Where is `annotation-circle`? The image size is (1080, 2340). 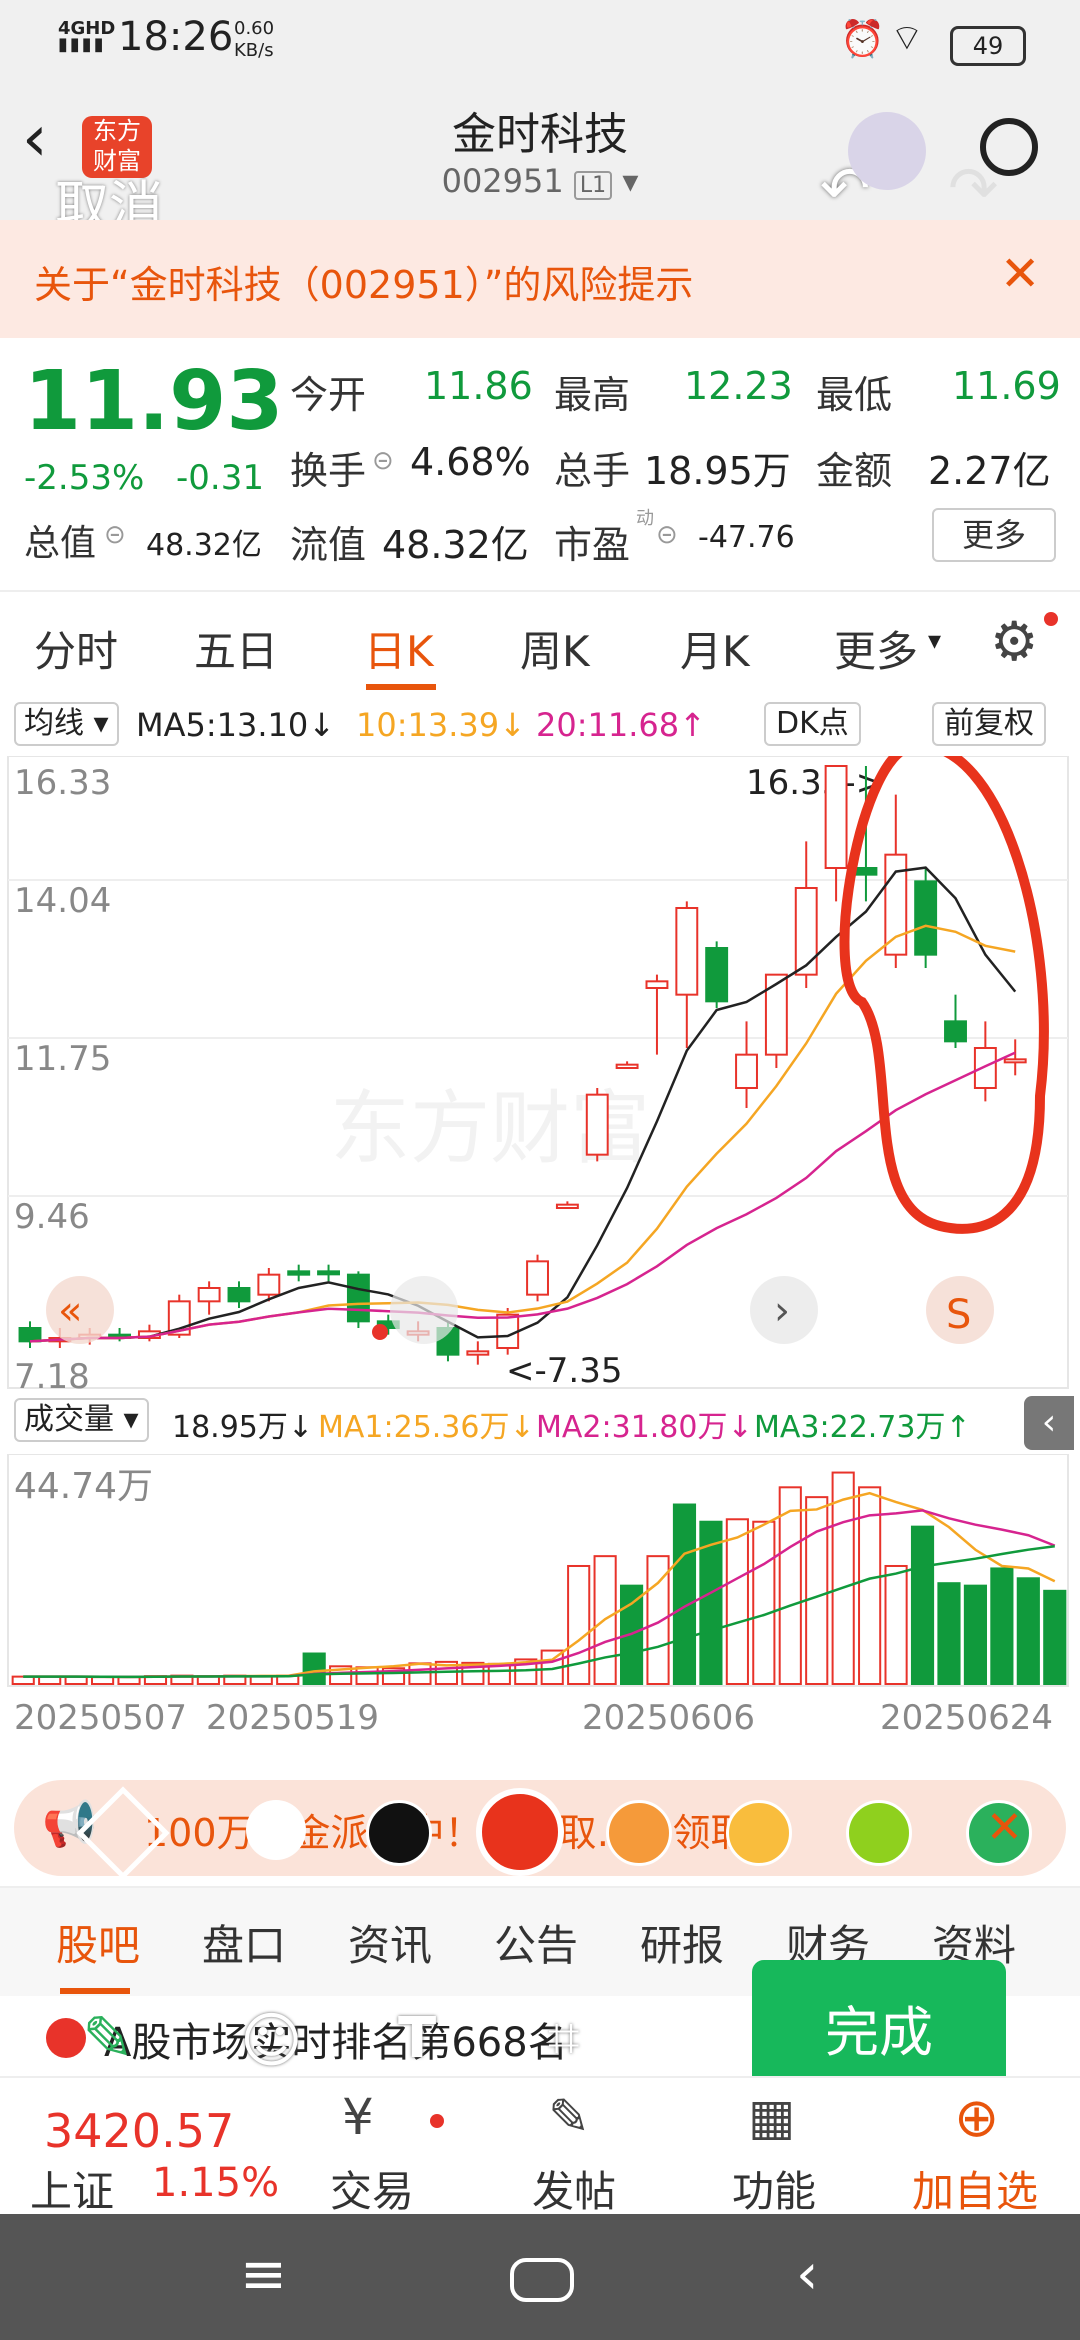
annotation-circle is located at coordinates (944, 995).